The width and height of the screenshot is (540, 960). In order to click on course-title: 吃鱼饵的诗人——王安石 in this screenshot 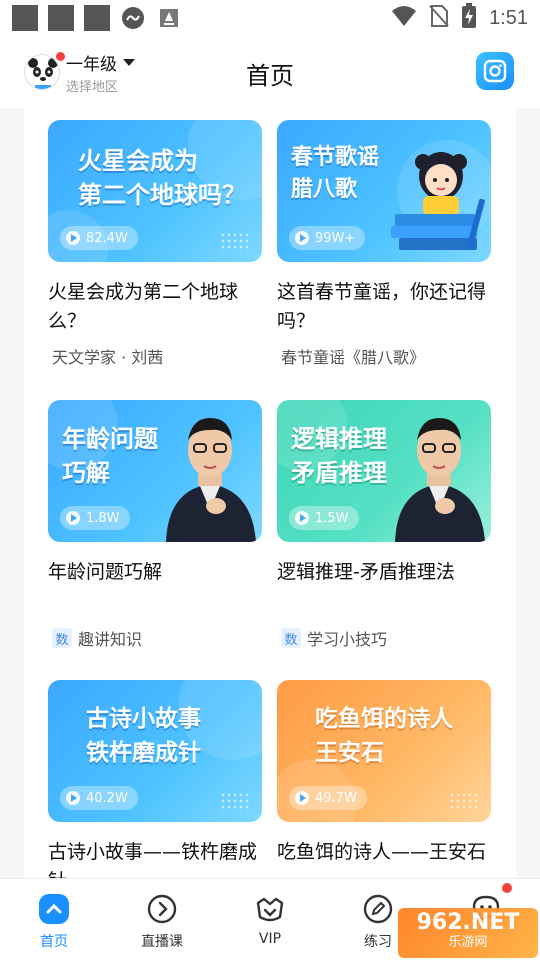, I will do `click(382, 852)`.